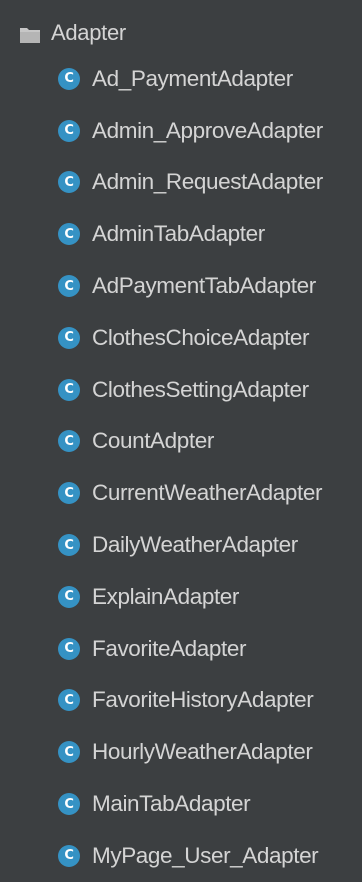 The width and height of the screenshot is (362, 882). I want to click on tree-item: C CountAdpter, so click(181, 442).